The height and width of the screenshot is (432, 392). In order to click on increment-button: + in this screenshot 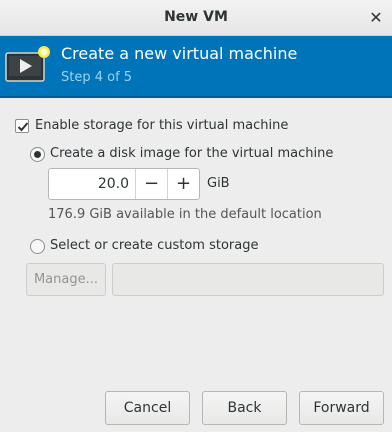, I will do `click(183, 184)`.